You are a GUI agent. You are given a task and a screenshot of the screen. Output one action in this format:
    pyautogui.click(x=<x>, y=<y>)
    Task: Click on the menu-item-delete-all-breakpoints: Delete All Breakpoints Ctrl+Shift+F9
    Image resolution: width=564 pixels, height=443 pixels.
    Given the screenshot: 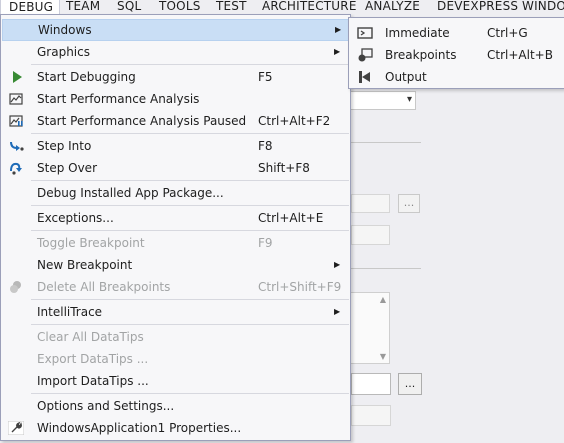 What is the action you would take?
    pyautogui.click(x=175, y=287)
    